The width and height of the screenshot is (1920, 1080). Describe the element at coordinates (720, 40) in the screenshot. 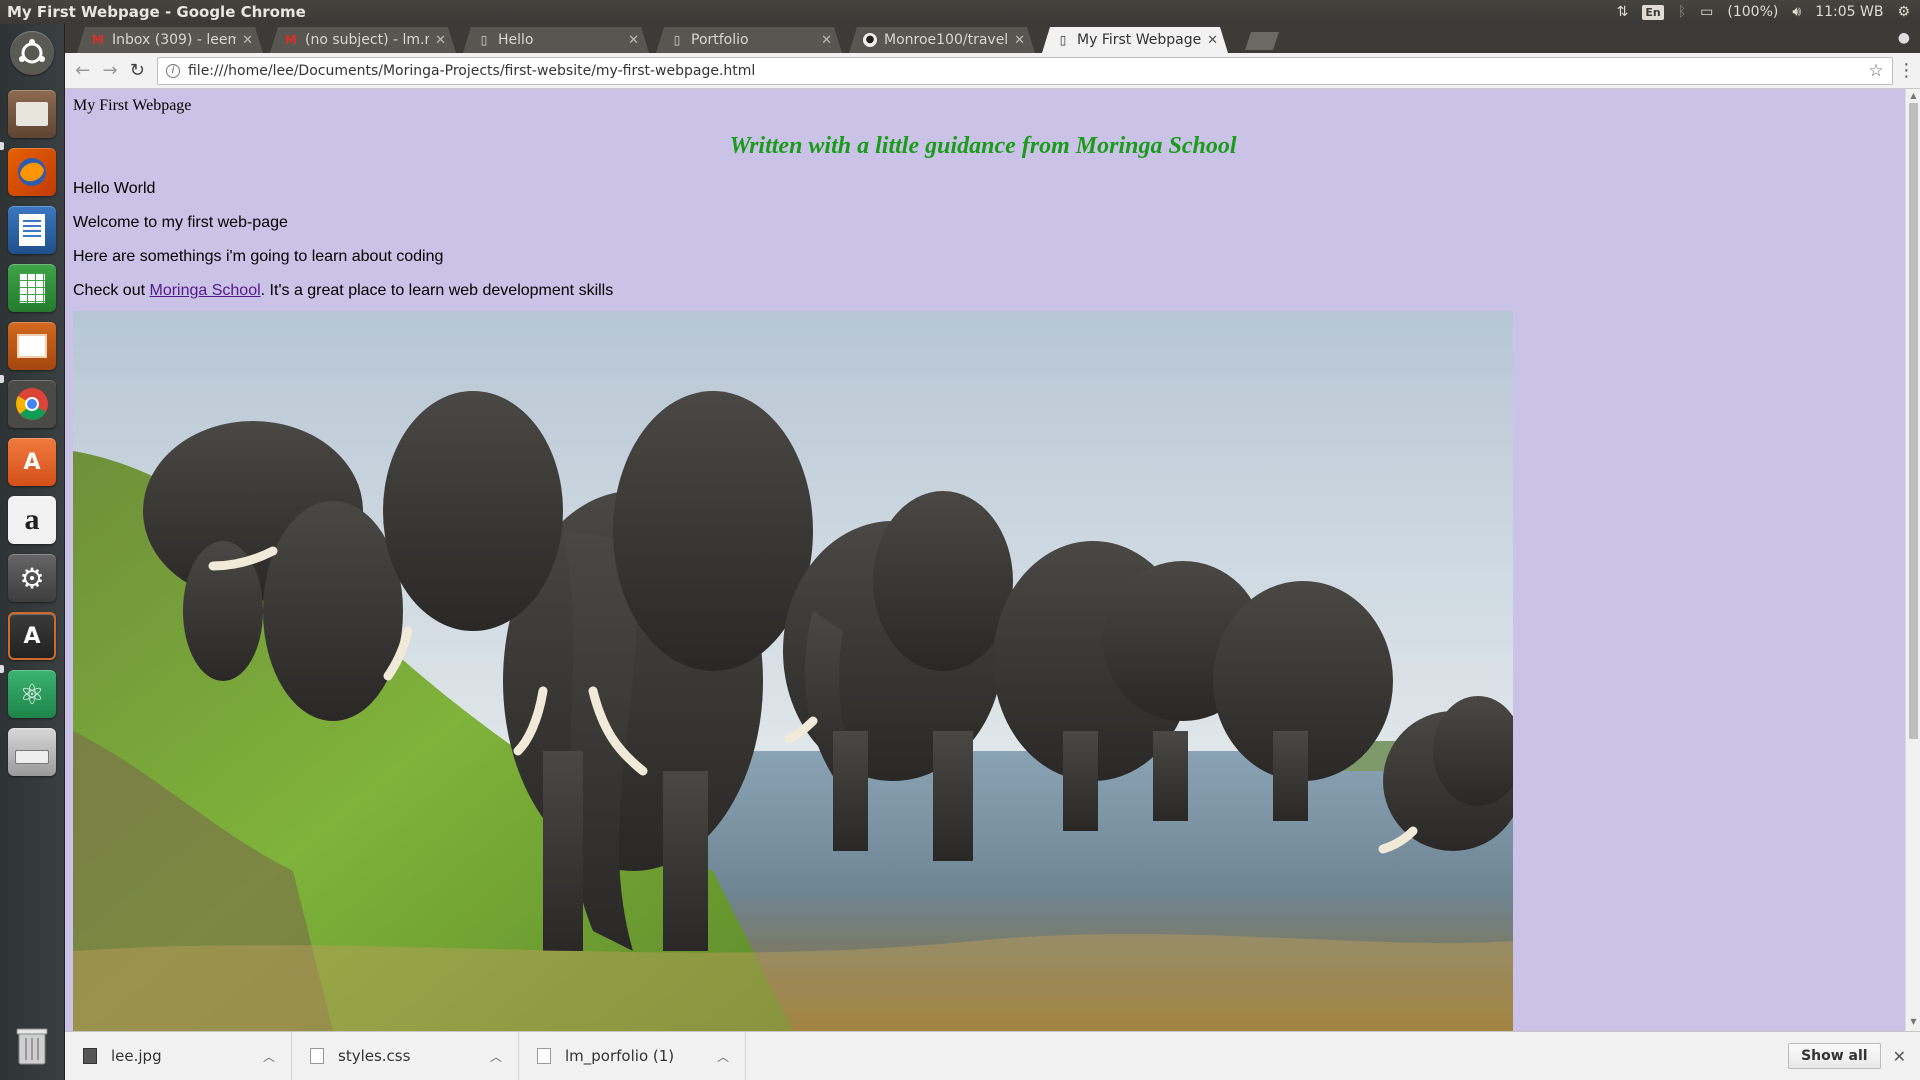

I see `tab-label: Portfolio` at that location.